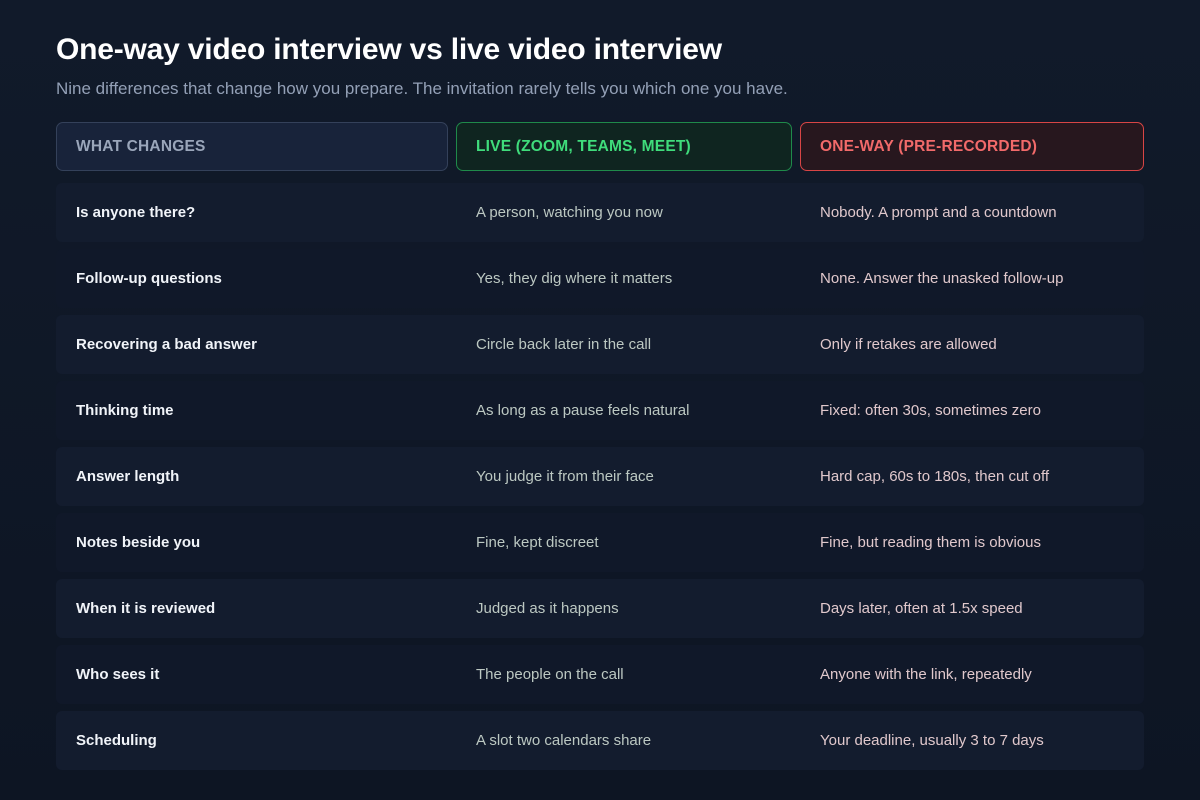  Describe the element at coordinates (116, 740) in the screenshot. I see `row-label: Scheduling` at that location.